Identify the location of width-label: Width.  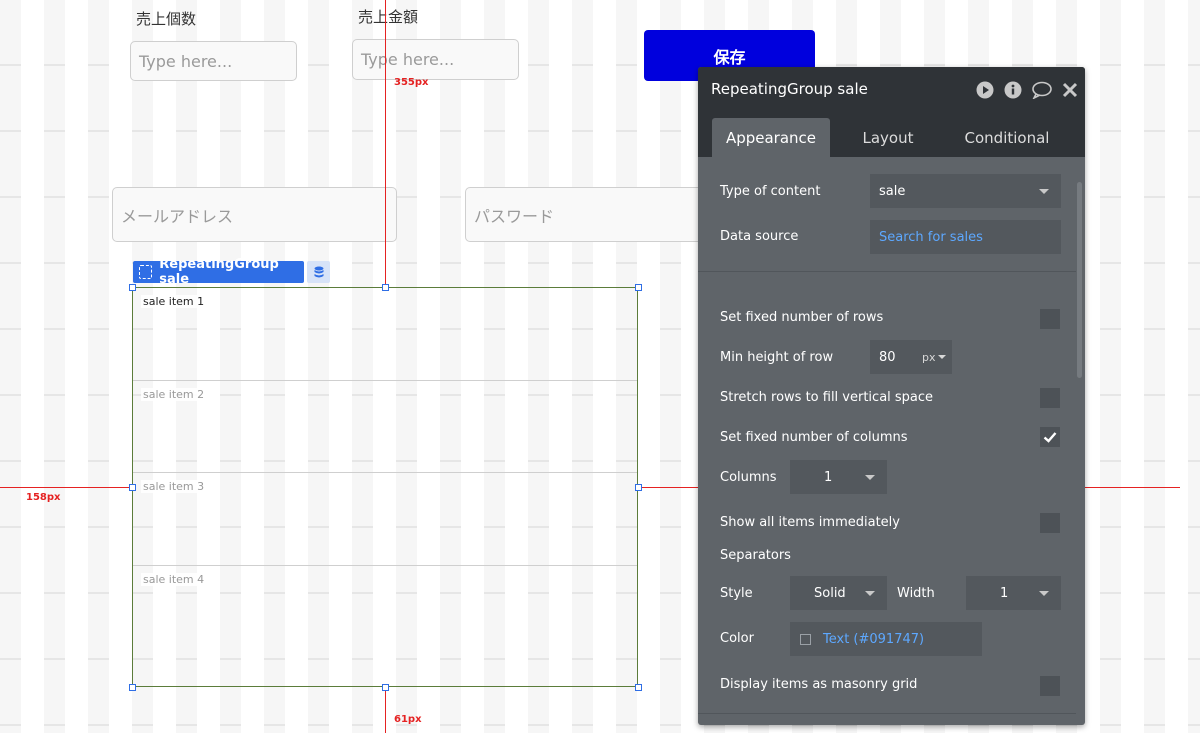
(916, 593).